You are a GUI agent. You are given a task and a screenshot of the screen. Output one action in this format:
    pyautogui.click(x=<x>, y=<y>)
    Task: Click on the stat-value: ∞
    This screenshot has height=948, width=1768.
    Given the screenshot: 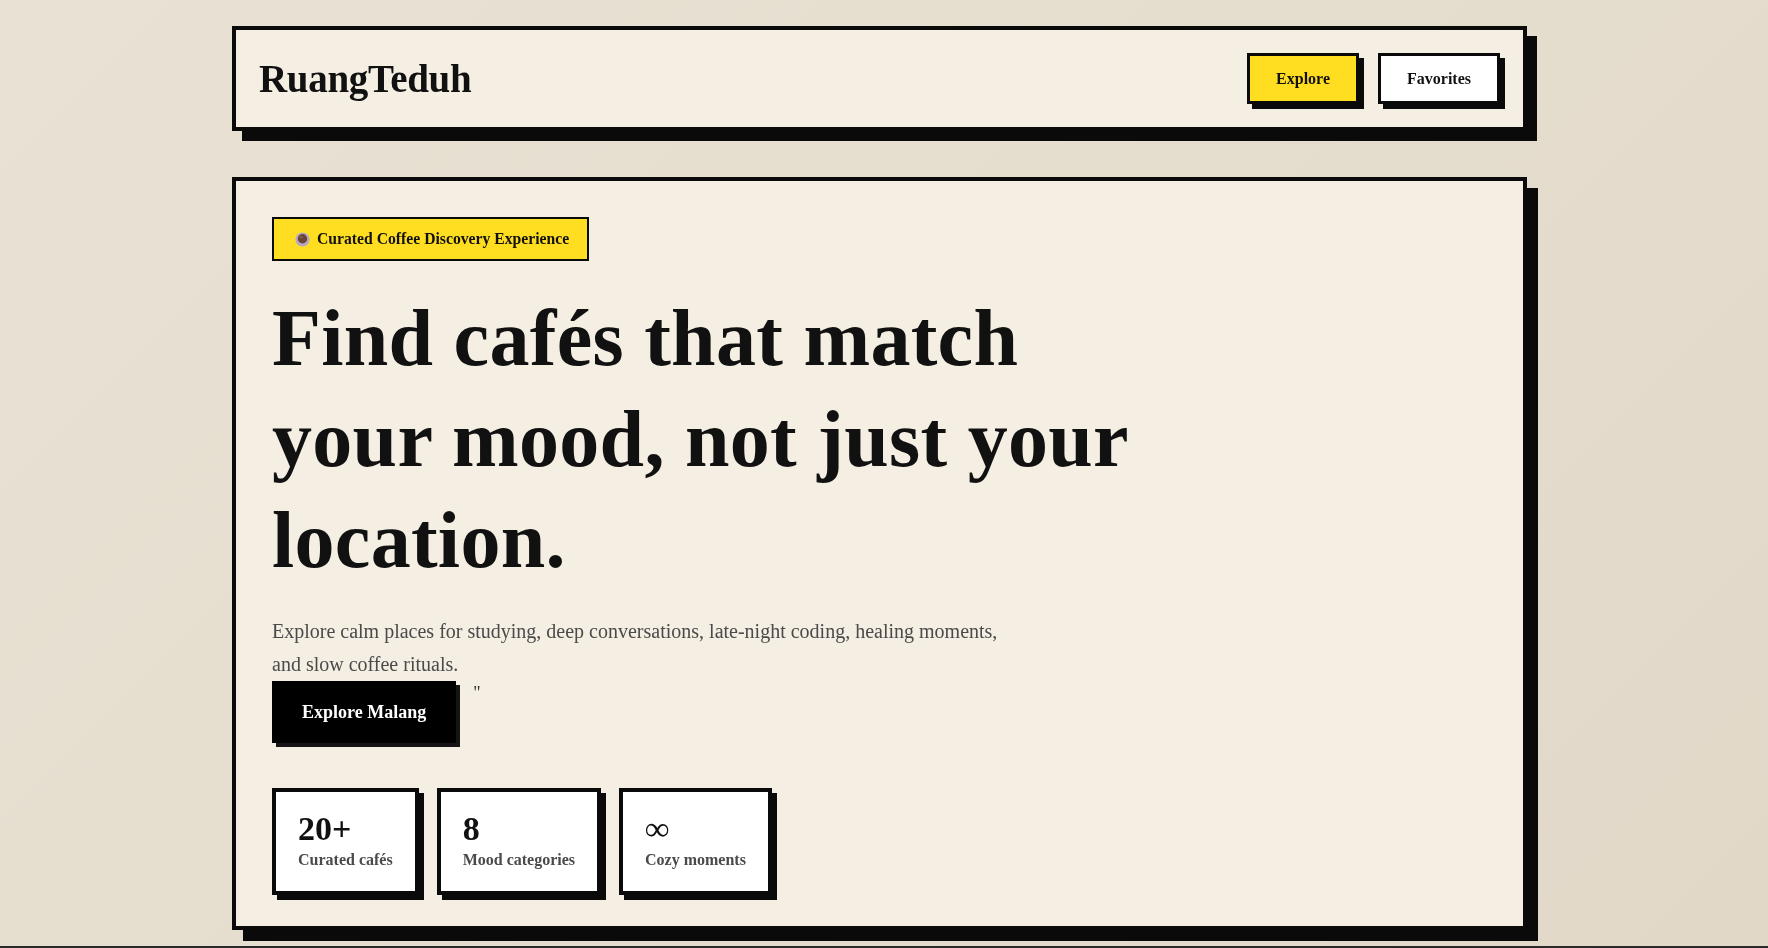 What is the action you would take?
    pyautogui.click(x=657, y=829)
    